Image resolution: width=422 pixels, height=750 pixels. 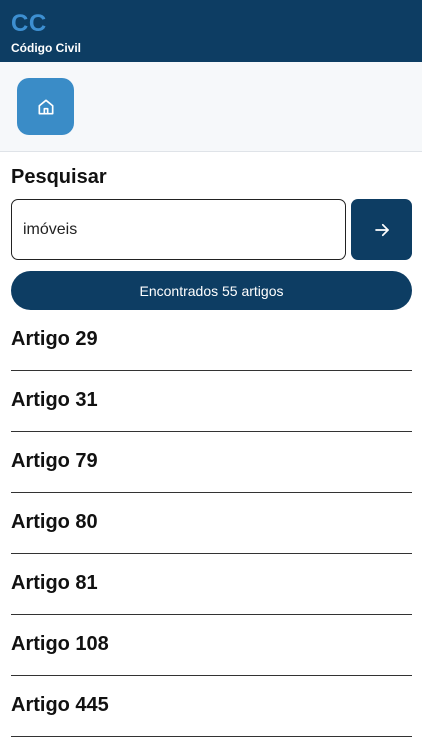 What do you see at coordinates (60, 705) in the screenshot?
I see `list-item-label: Artigo 445` at bounding box center [60, 705].